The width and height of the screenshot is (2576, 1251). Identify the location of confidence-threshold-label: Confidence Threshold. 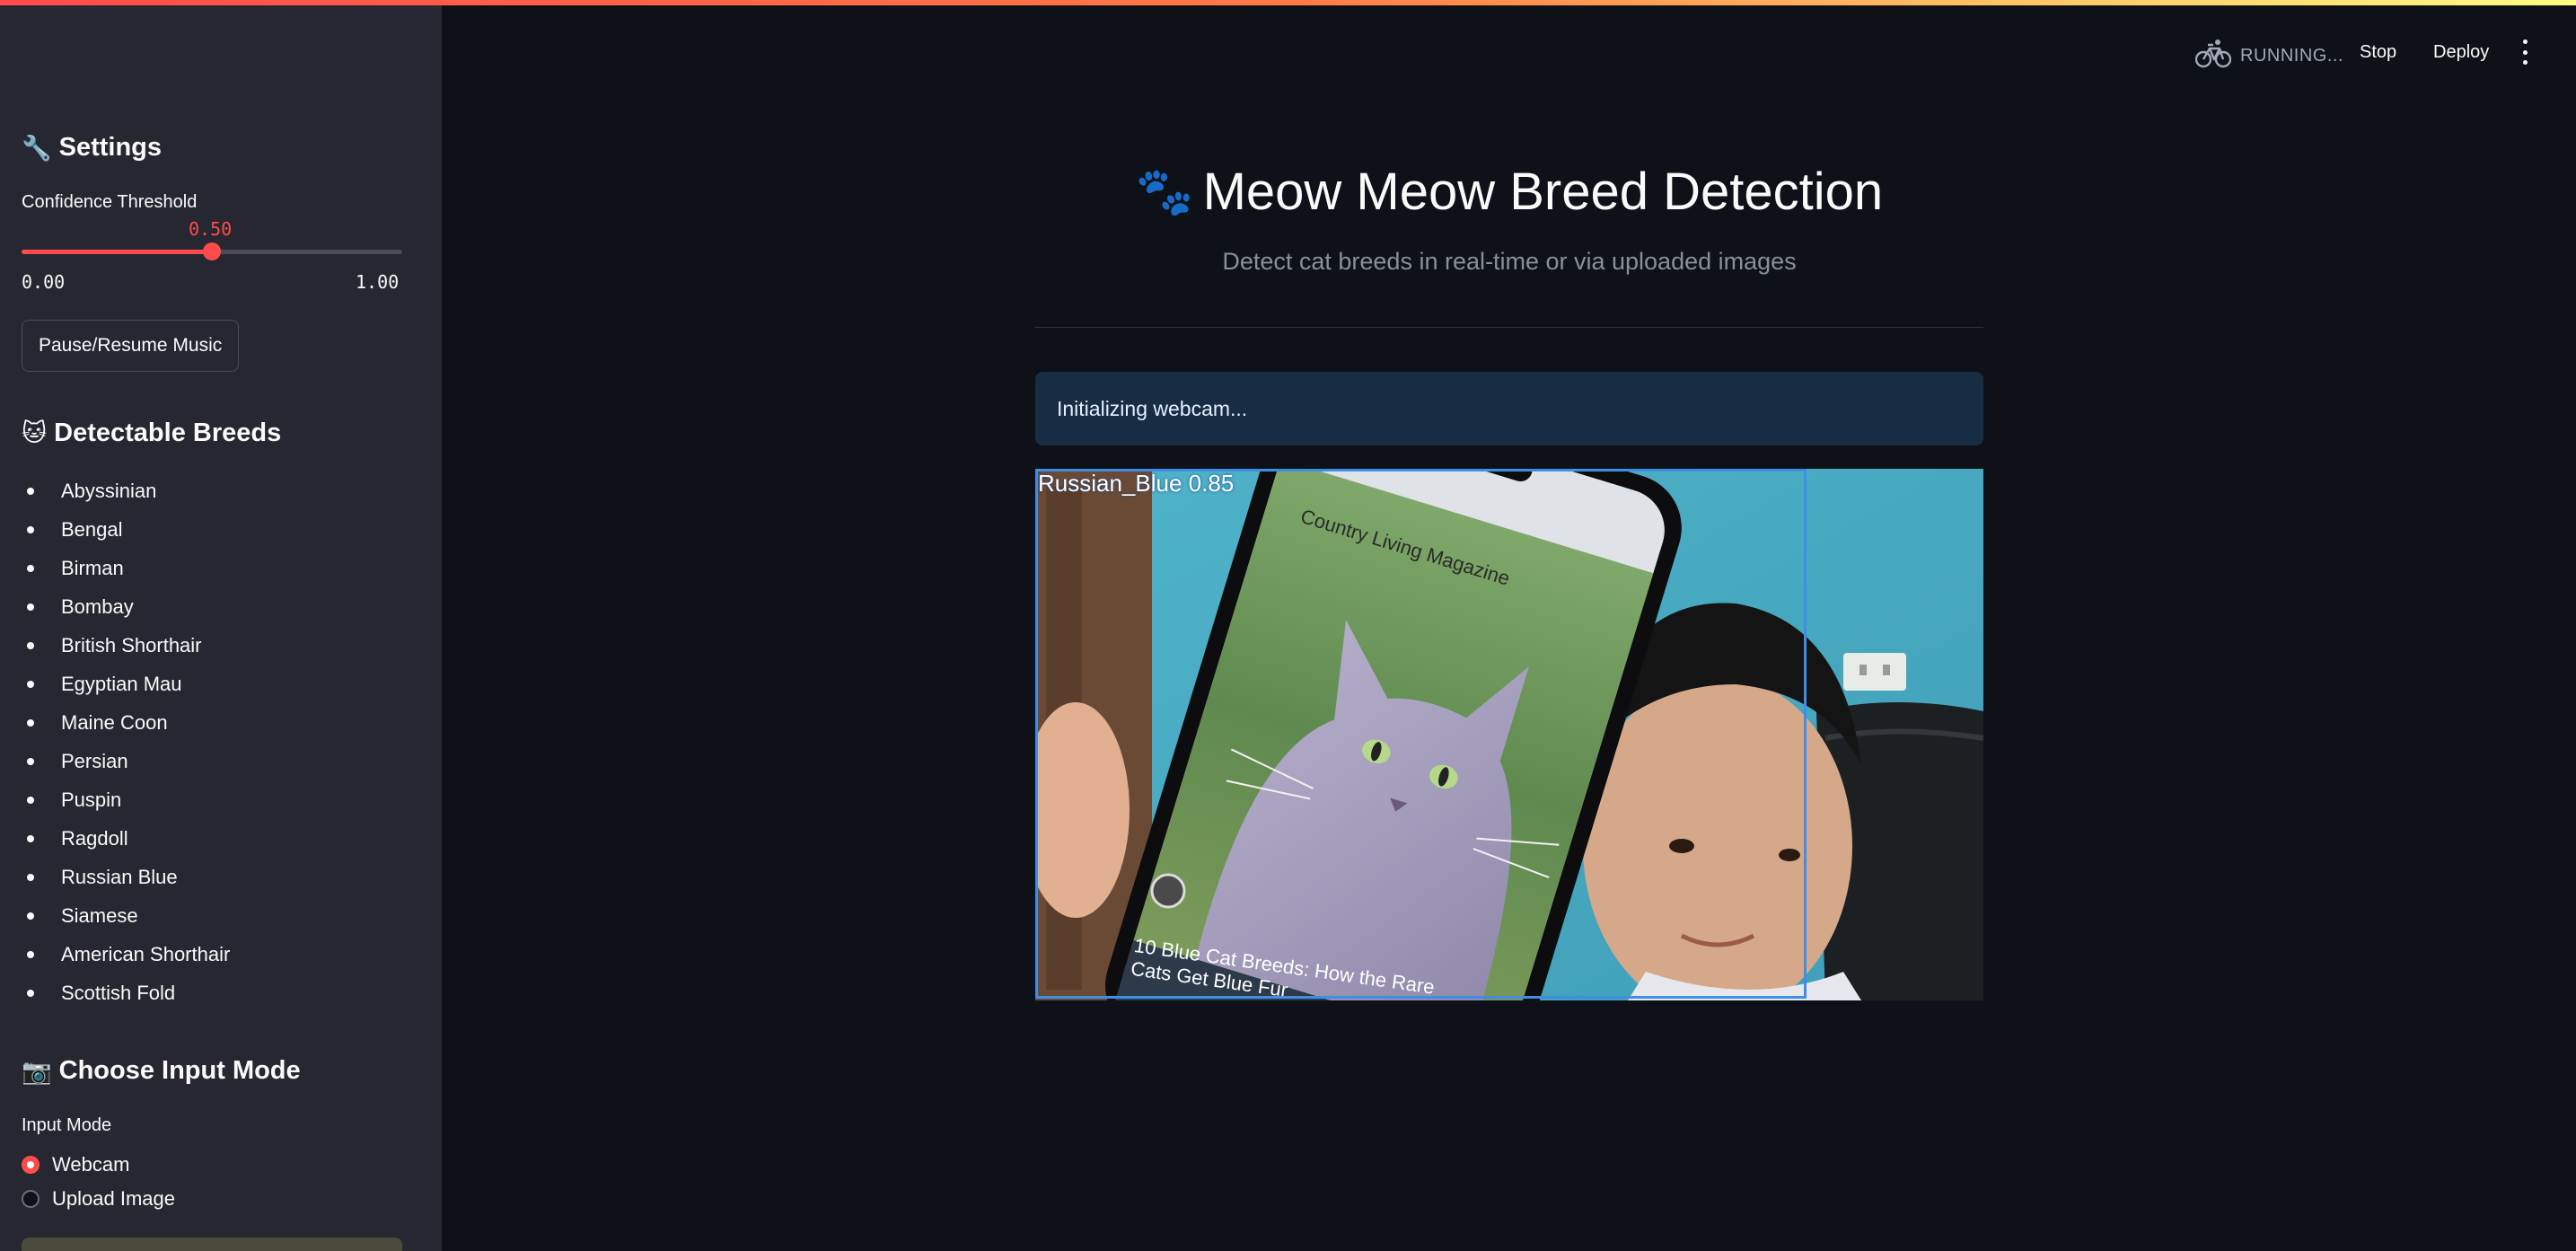
(110, 202).